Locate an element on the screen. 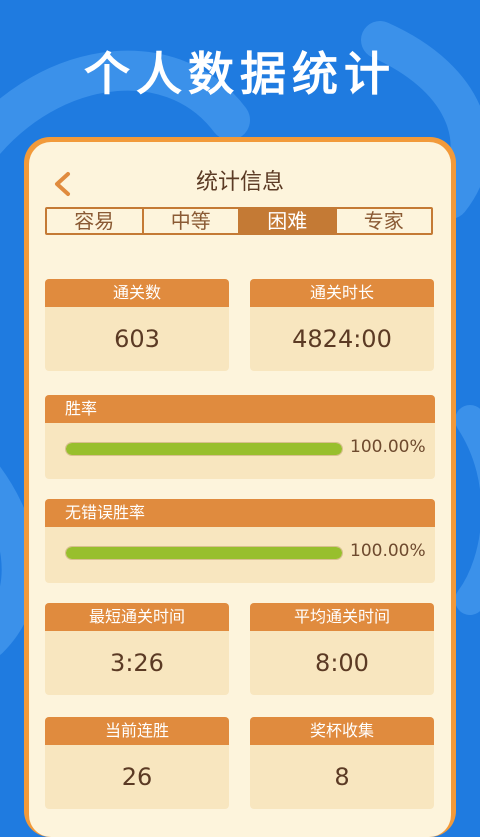 The image size is (480, 837). stat-clears: 通关数 603 is located at coordinates (137, 325).